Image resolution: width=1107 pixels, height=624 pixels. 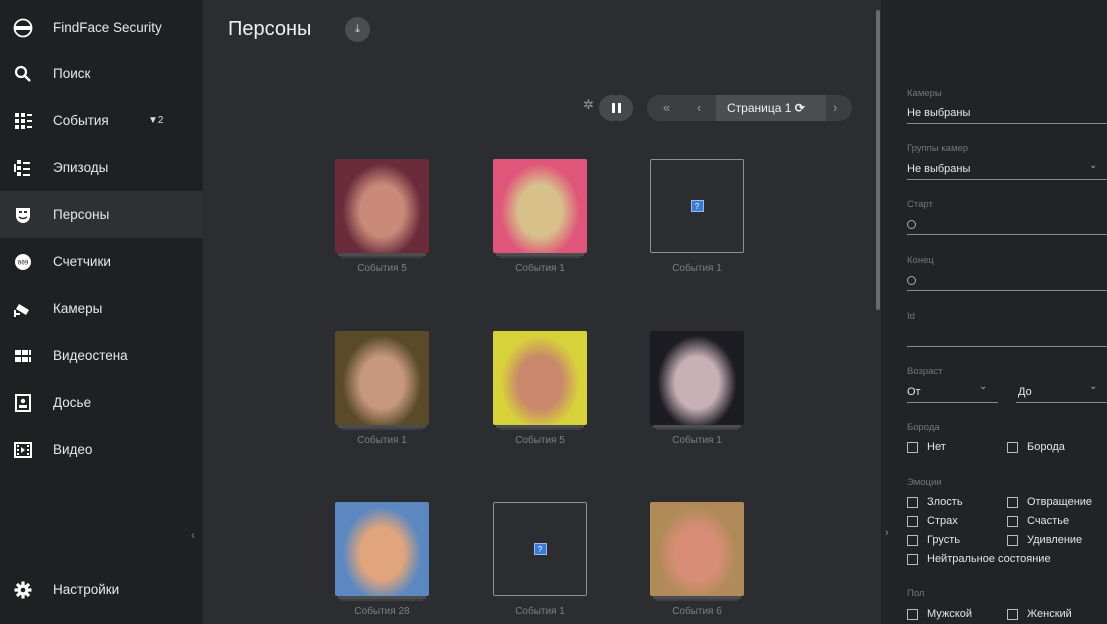 What do you see at coordinates (699, 108) in the screenshot?
I see `prev-page-button: ‹` at bounding box center [699, 108].